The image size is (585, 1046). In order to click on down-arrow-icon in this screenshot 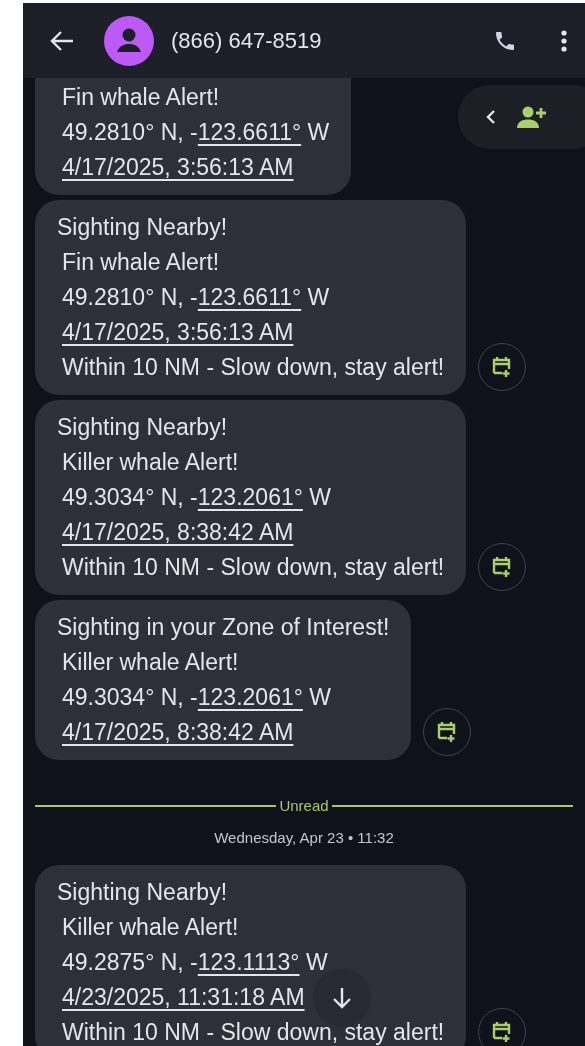, I will do `click(342, 998)`.